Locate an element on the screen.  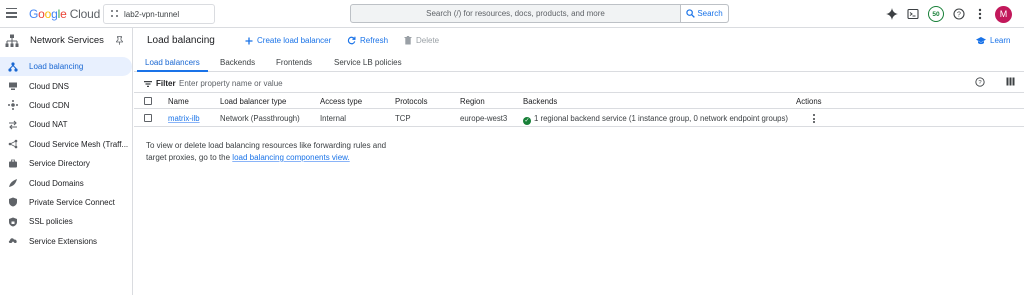
service-directory-icon is located at coordinates (13, 164).